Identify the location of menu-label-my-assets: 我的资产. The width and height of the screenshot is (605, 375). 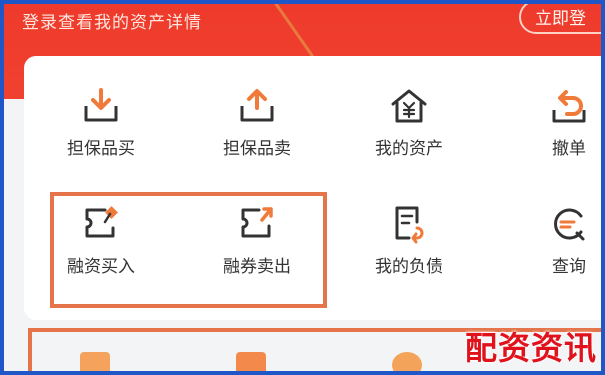
(409, 149).